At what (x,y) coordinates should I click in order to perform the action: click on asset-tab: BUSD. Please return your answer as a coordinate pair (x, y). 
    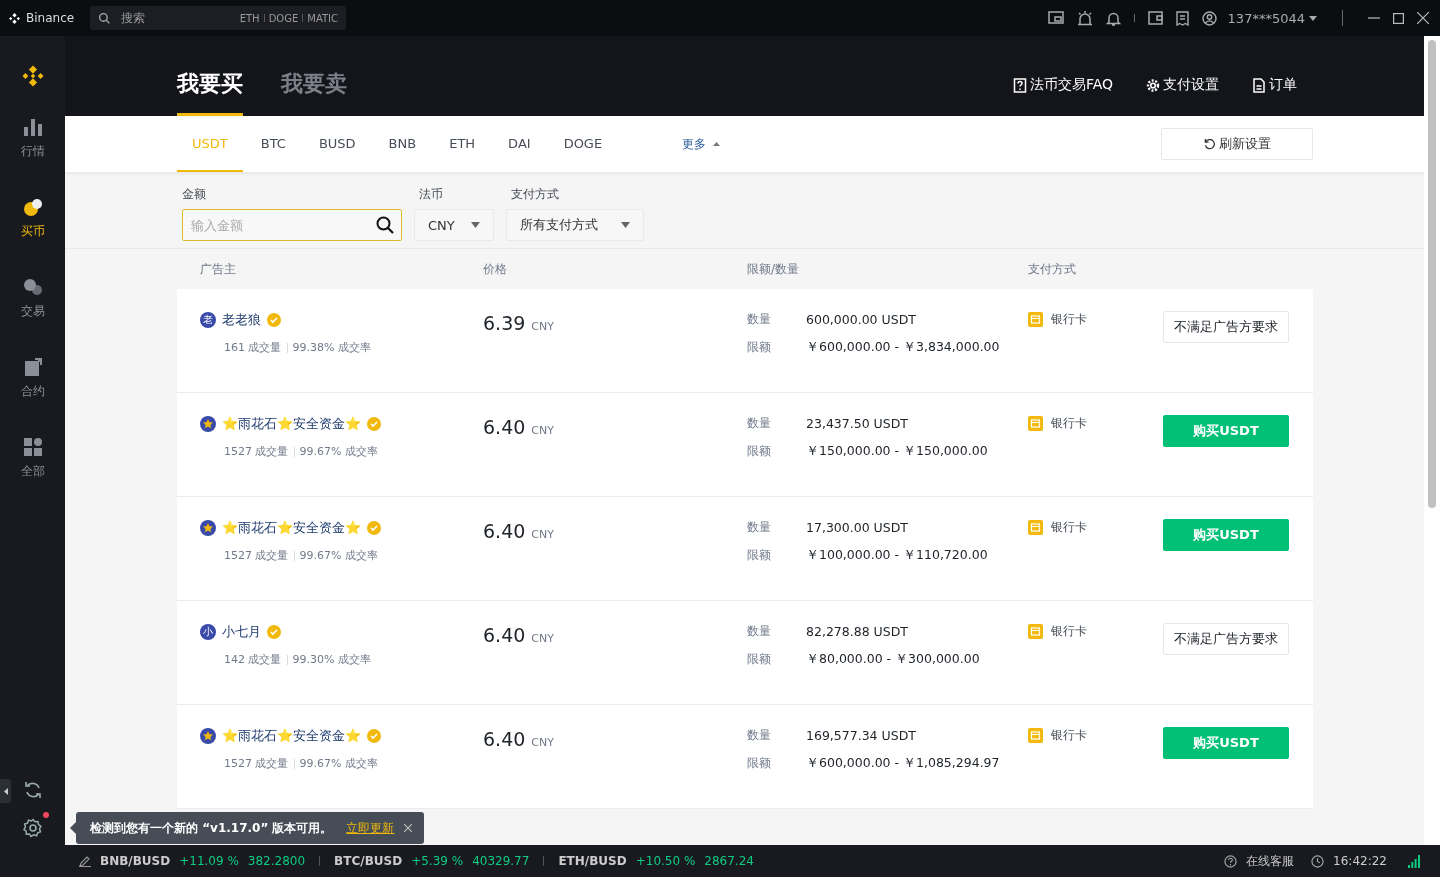
    Looking at the image, I should click on (337, 144).